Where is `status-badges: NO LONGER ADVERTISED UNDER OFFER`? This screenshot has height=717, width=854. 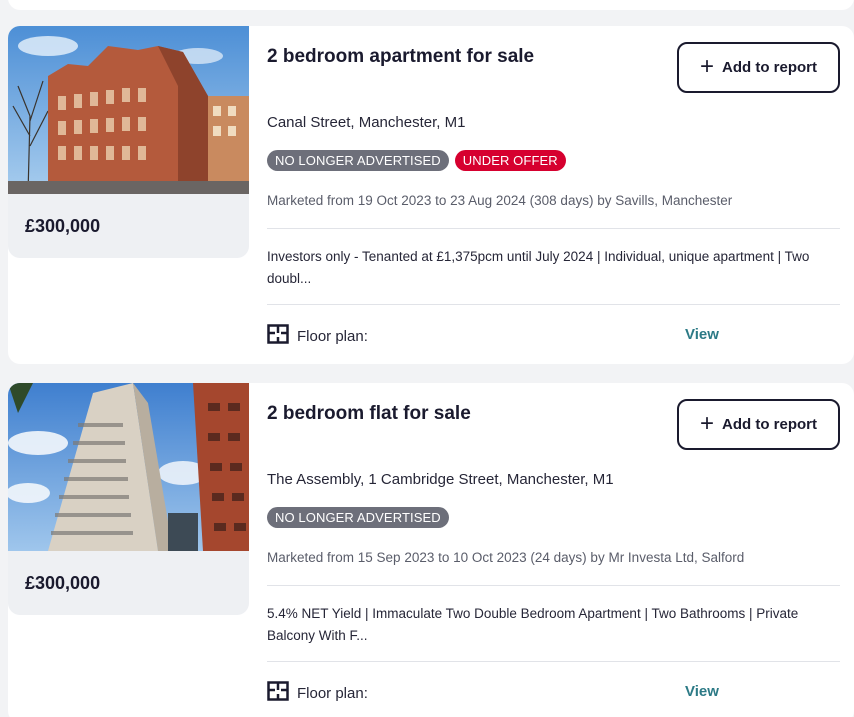
status-badges: NO LONGER ADVERTISED UNDER OFFER is located at coordinates (416, 160).